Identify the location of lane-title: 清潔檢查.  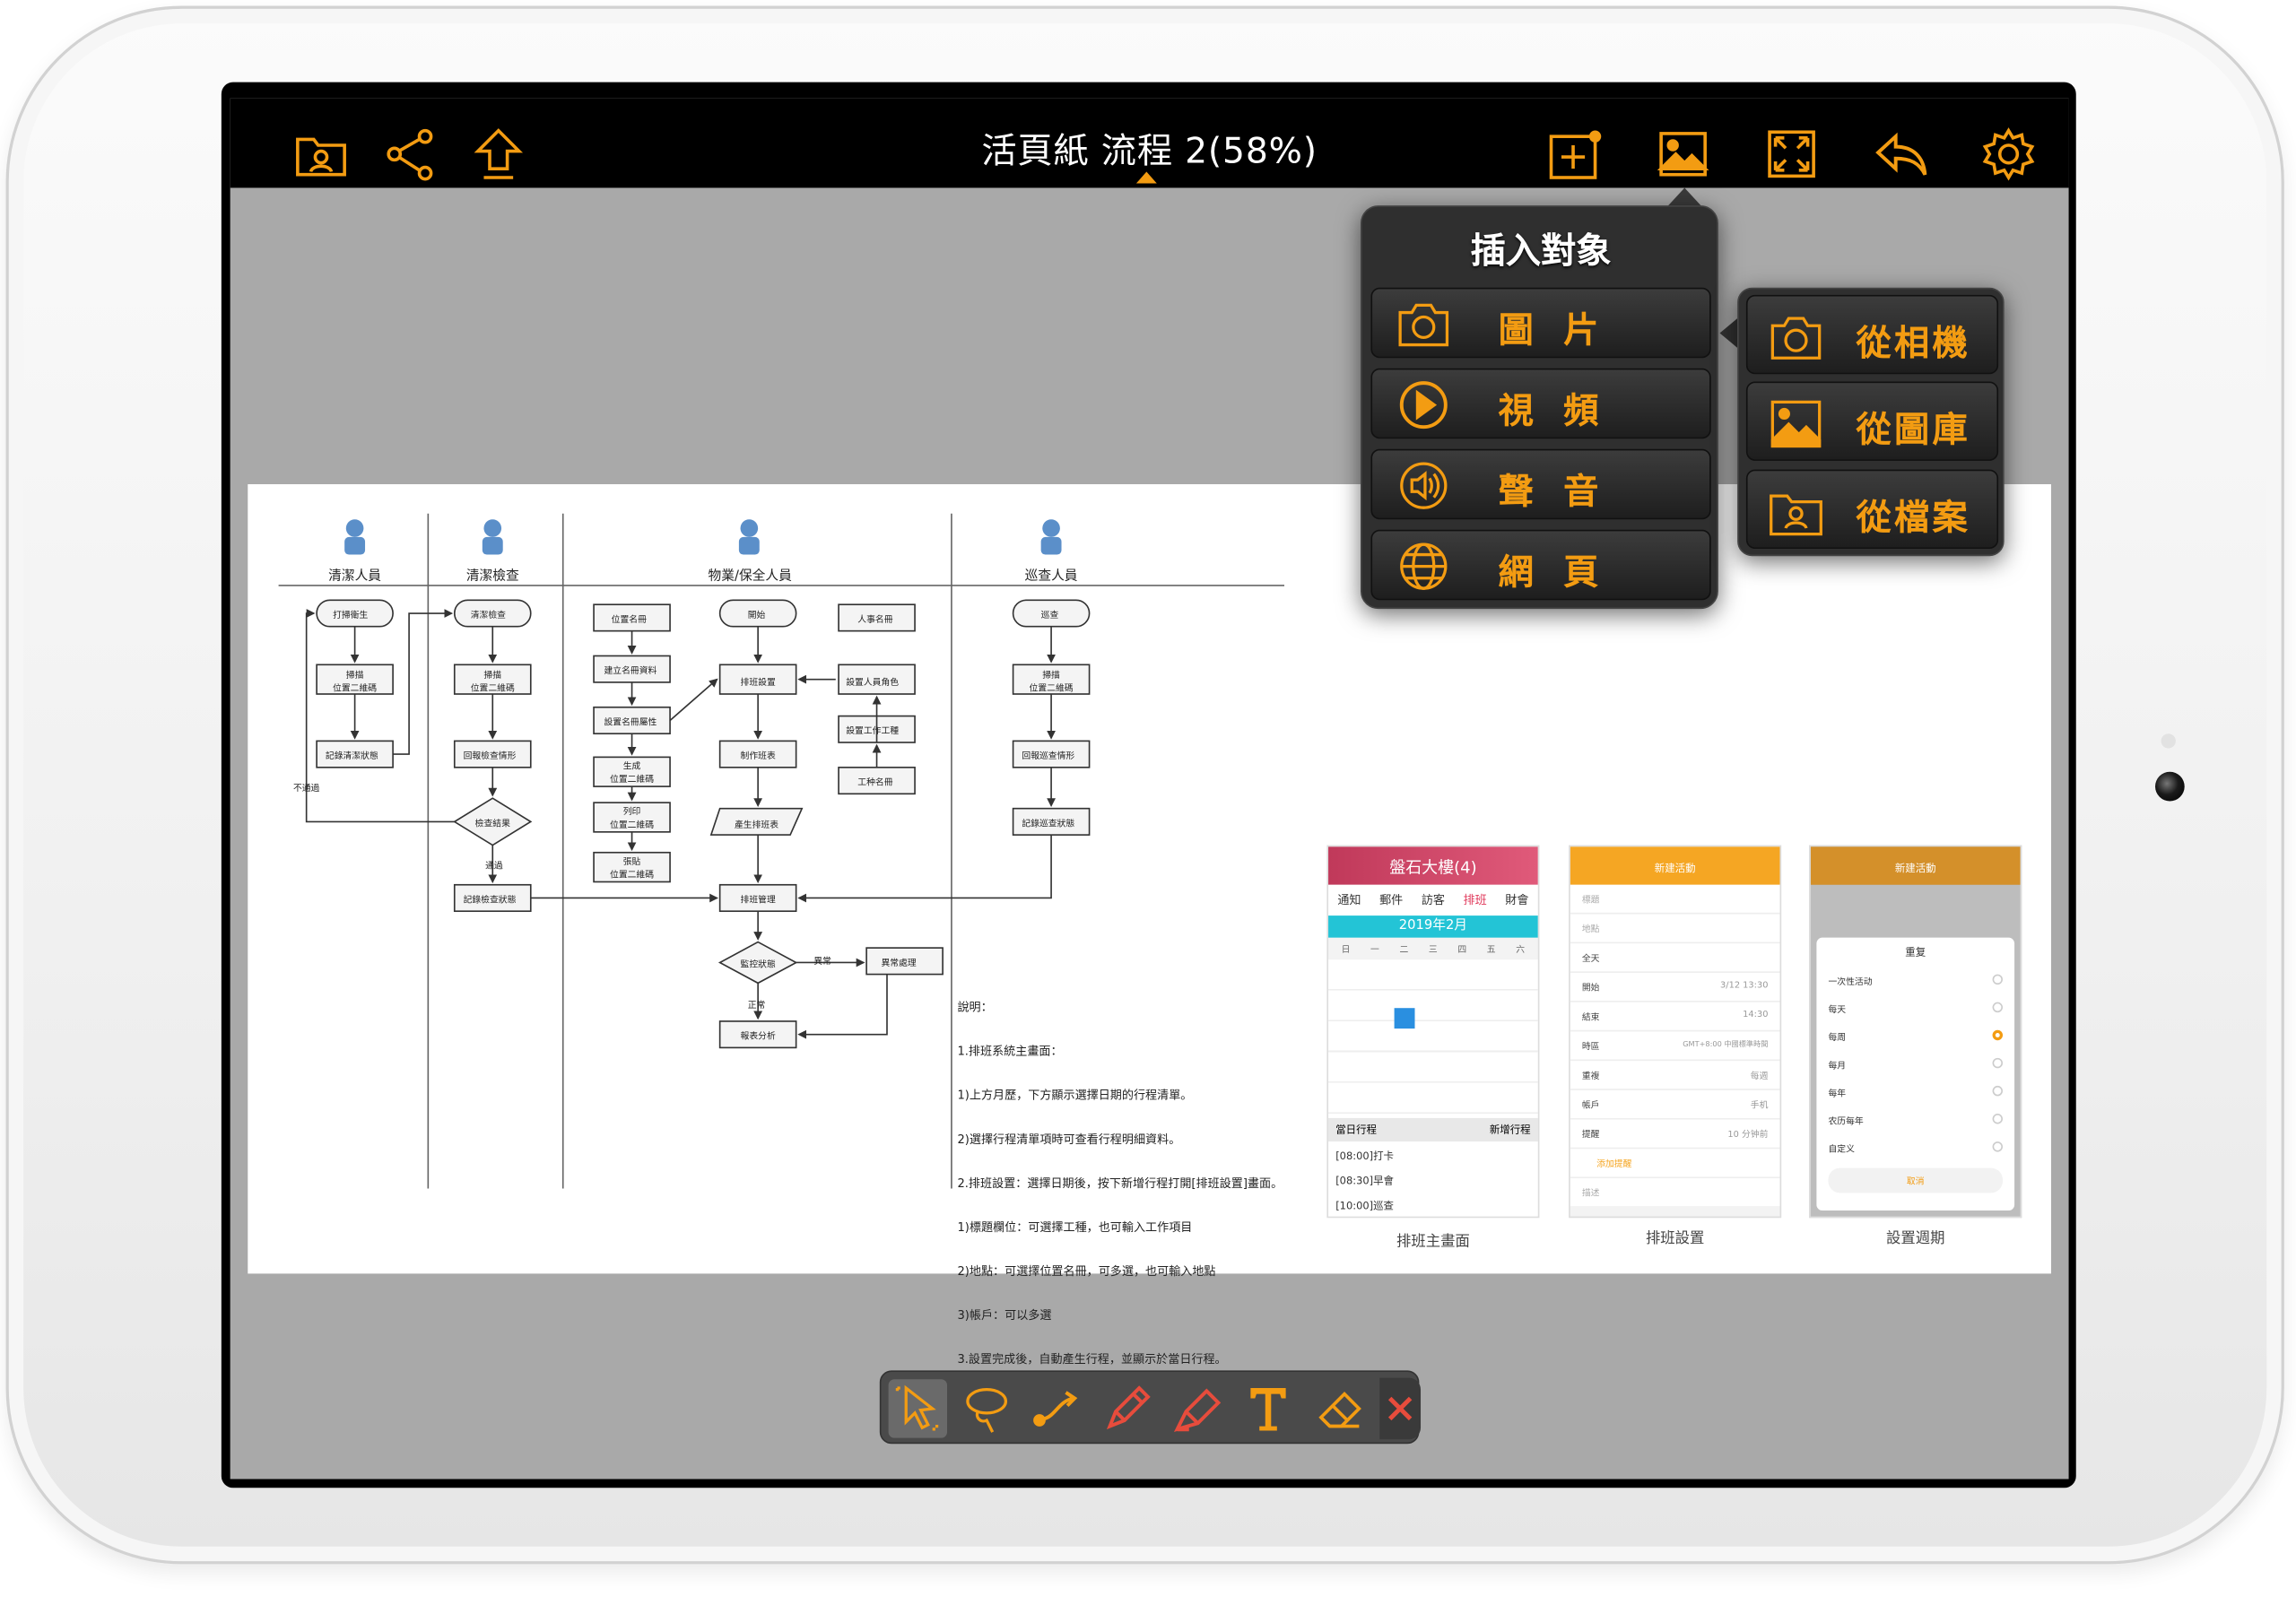
(492, 576).